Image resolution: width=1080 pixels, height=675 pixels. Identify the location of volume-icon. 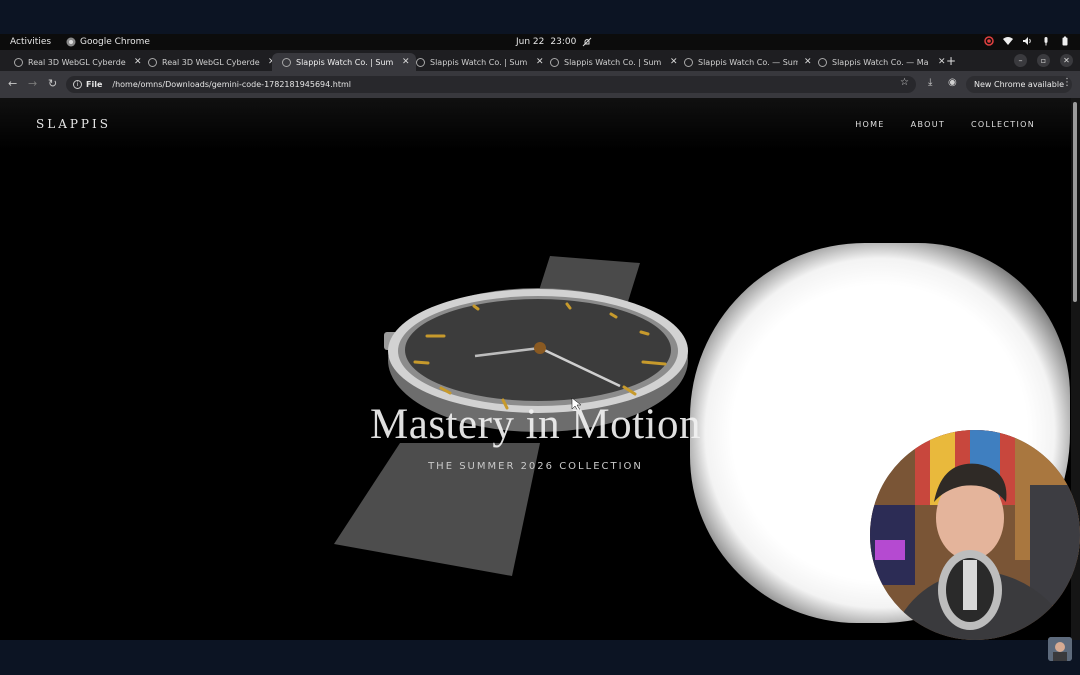
(1027, 41).